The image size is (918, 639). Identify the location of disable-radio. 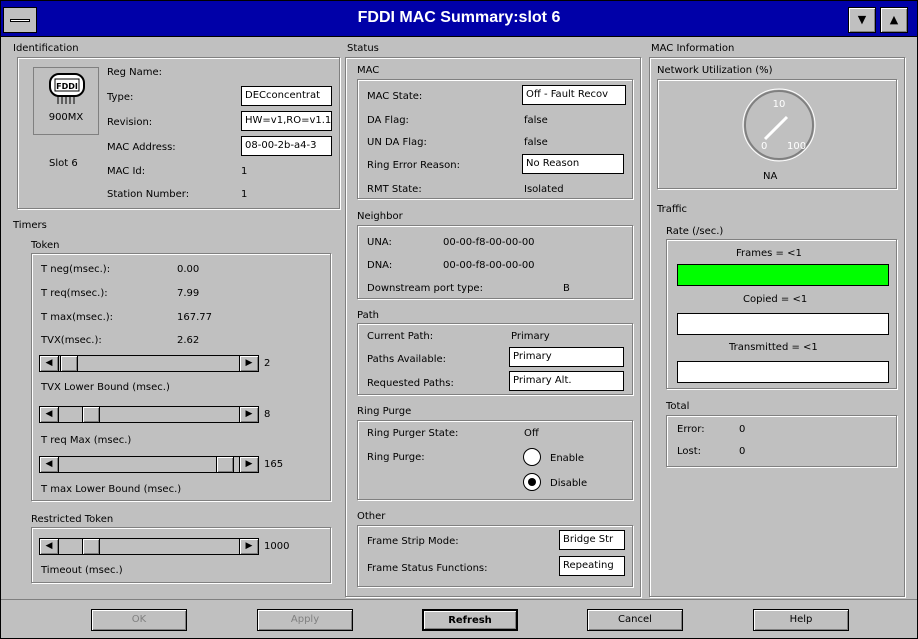
(532, 482).